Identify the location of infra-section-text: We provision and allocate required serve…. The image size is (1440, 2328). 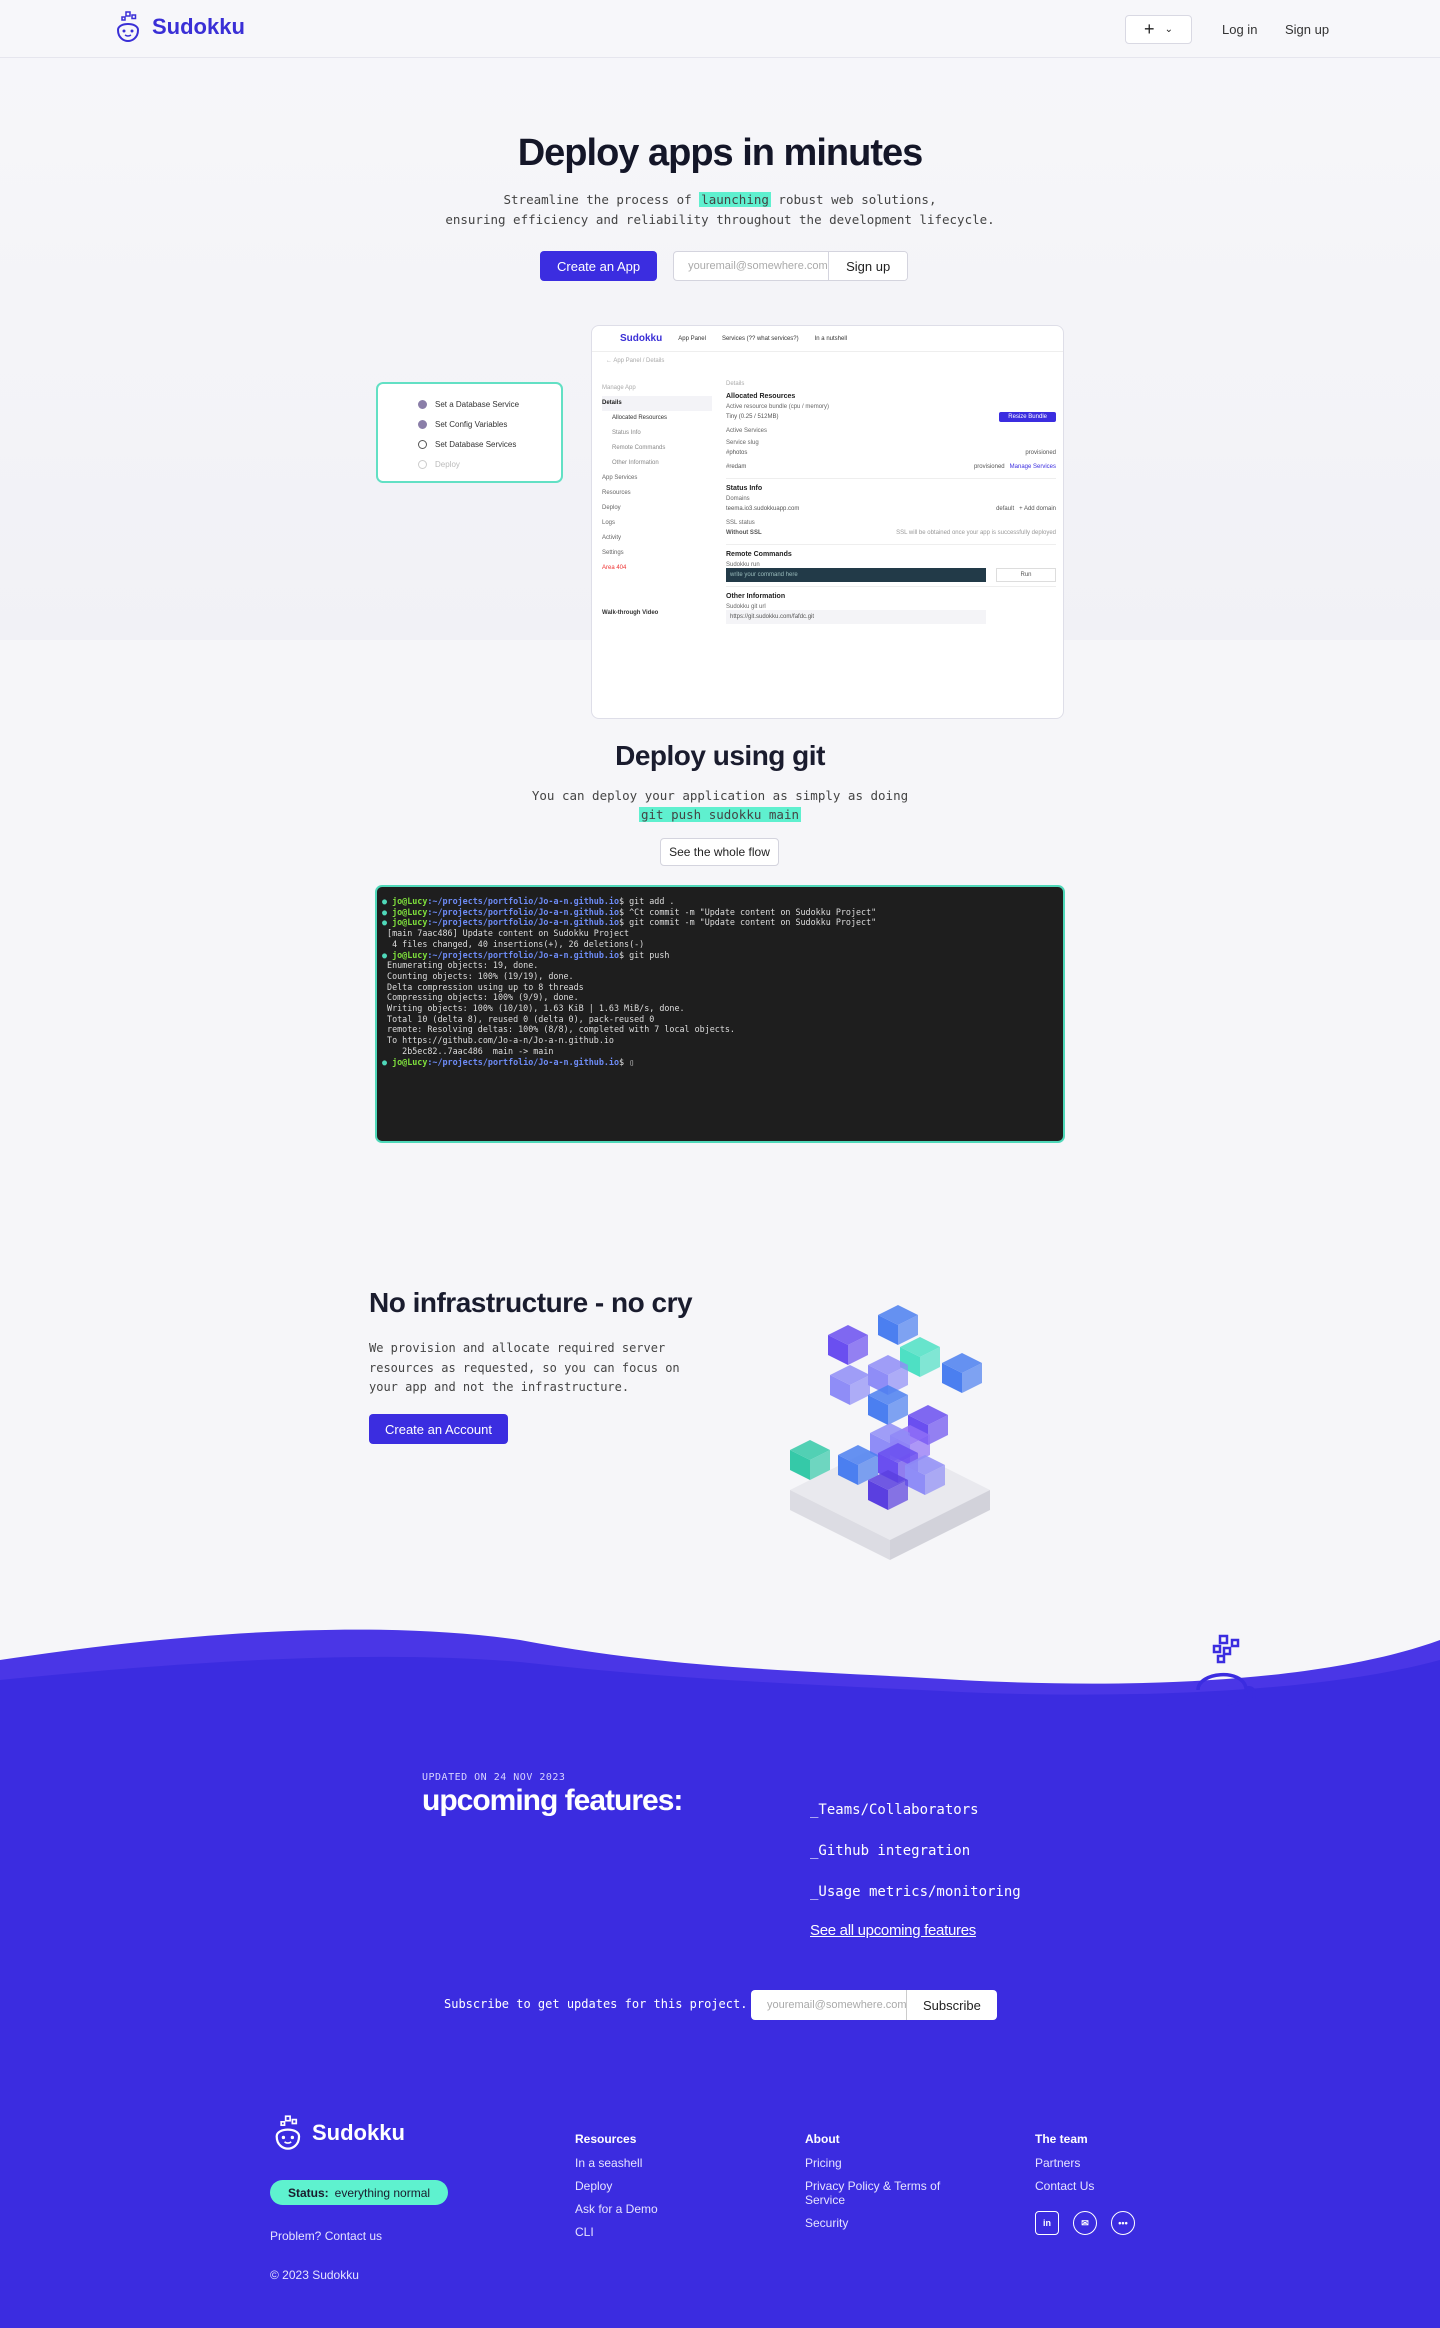
(524, 1367).